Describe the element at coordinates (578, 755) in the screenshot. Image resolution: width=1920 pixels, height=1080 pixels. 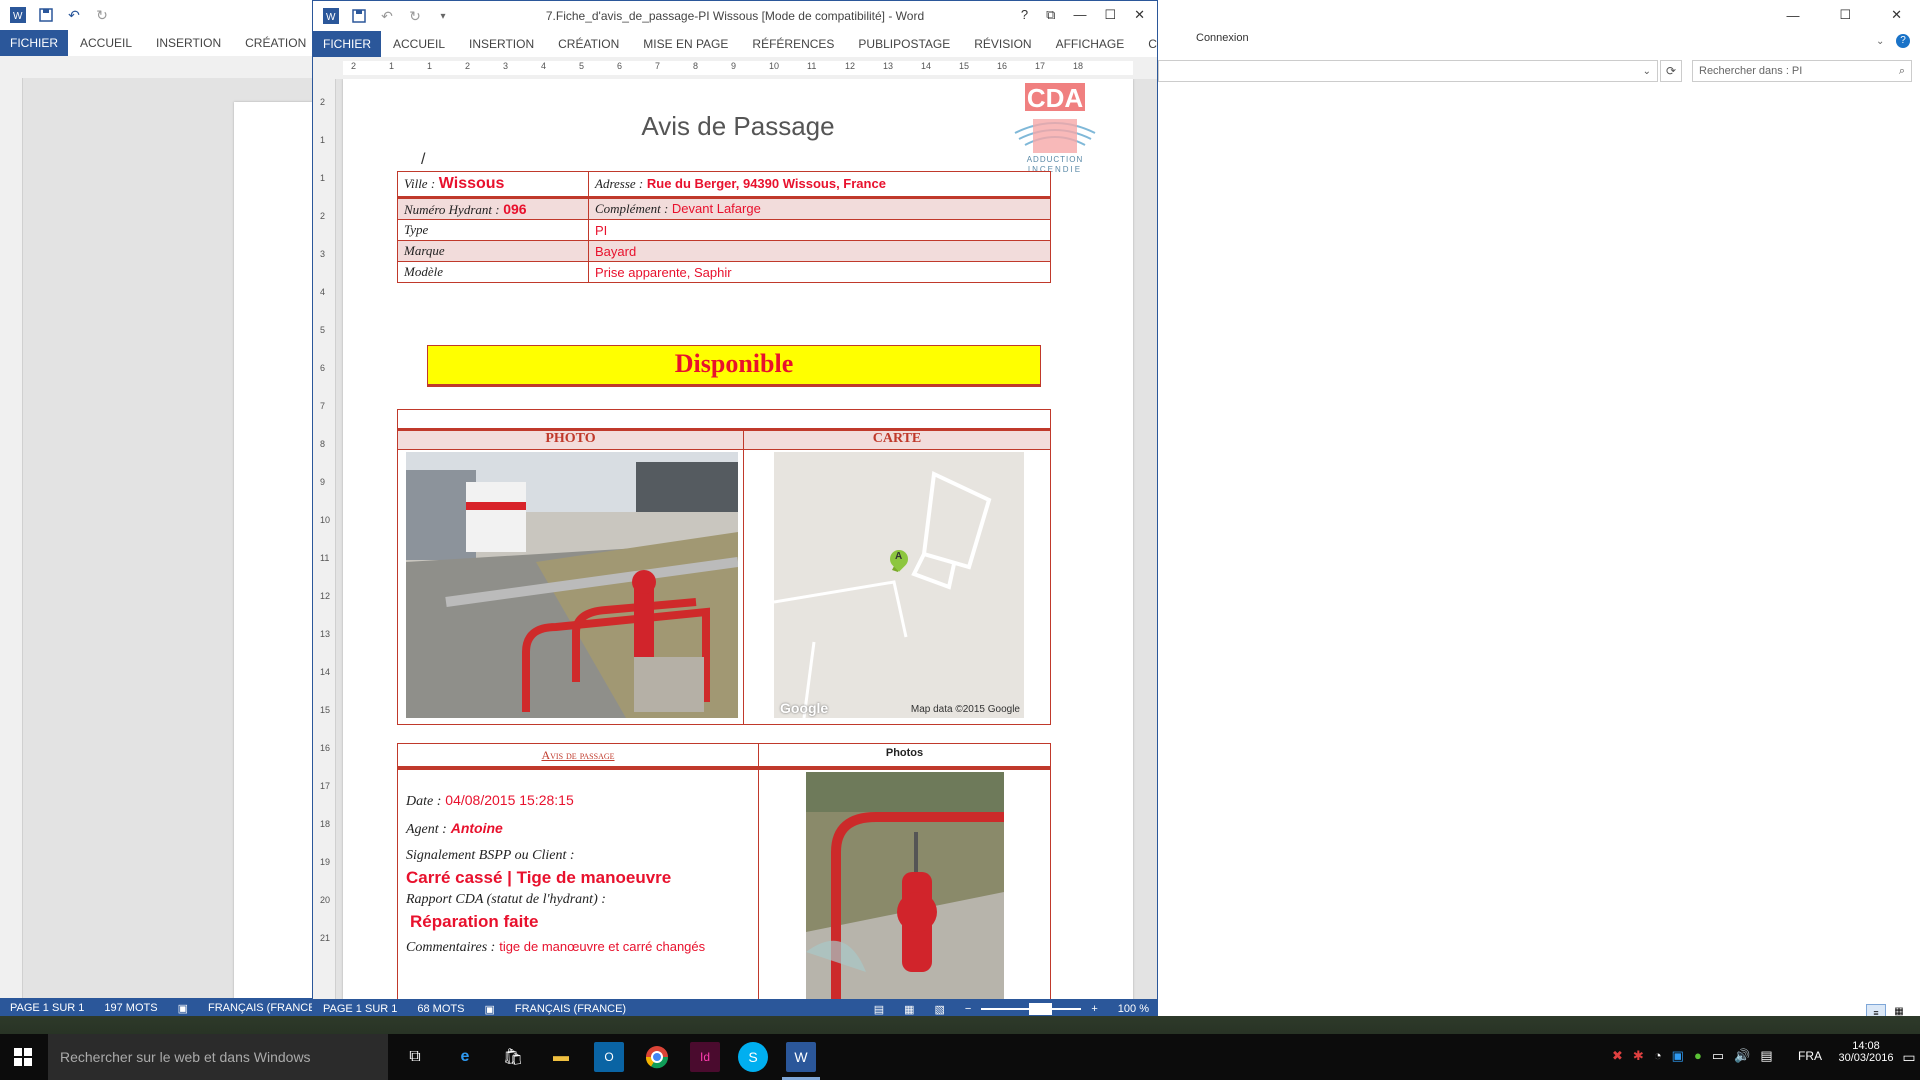
I see `avis-header: Avis de passage` at that location.